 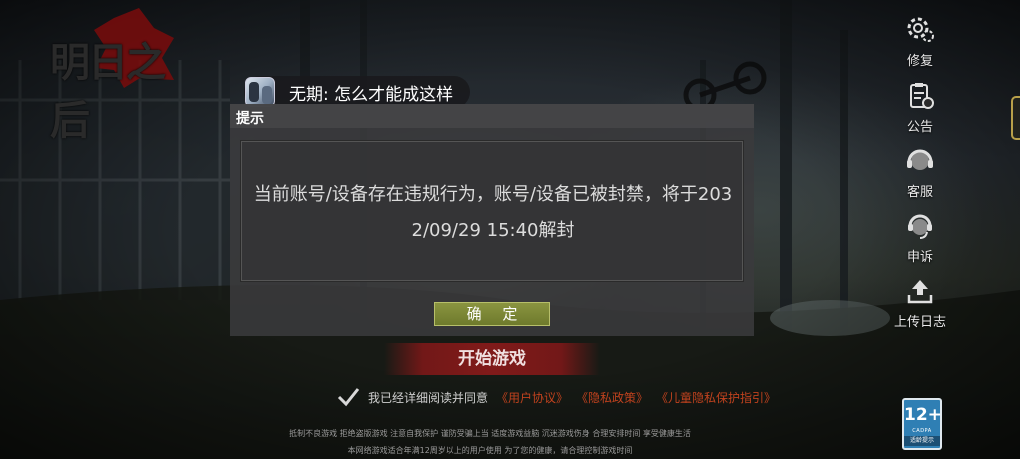 I want to click on dialog-message-line-2: 2/09/29 15:40解封, so click(x=493, y=230).